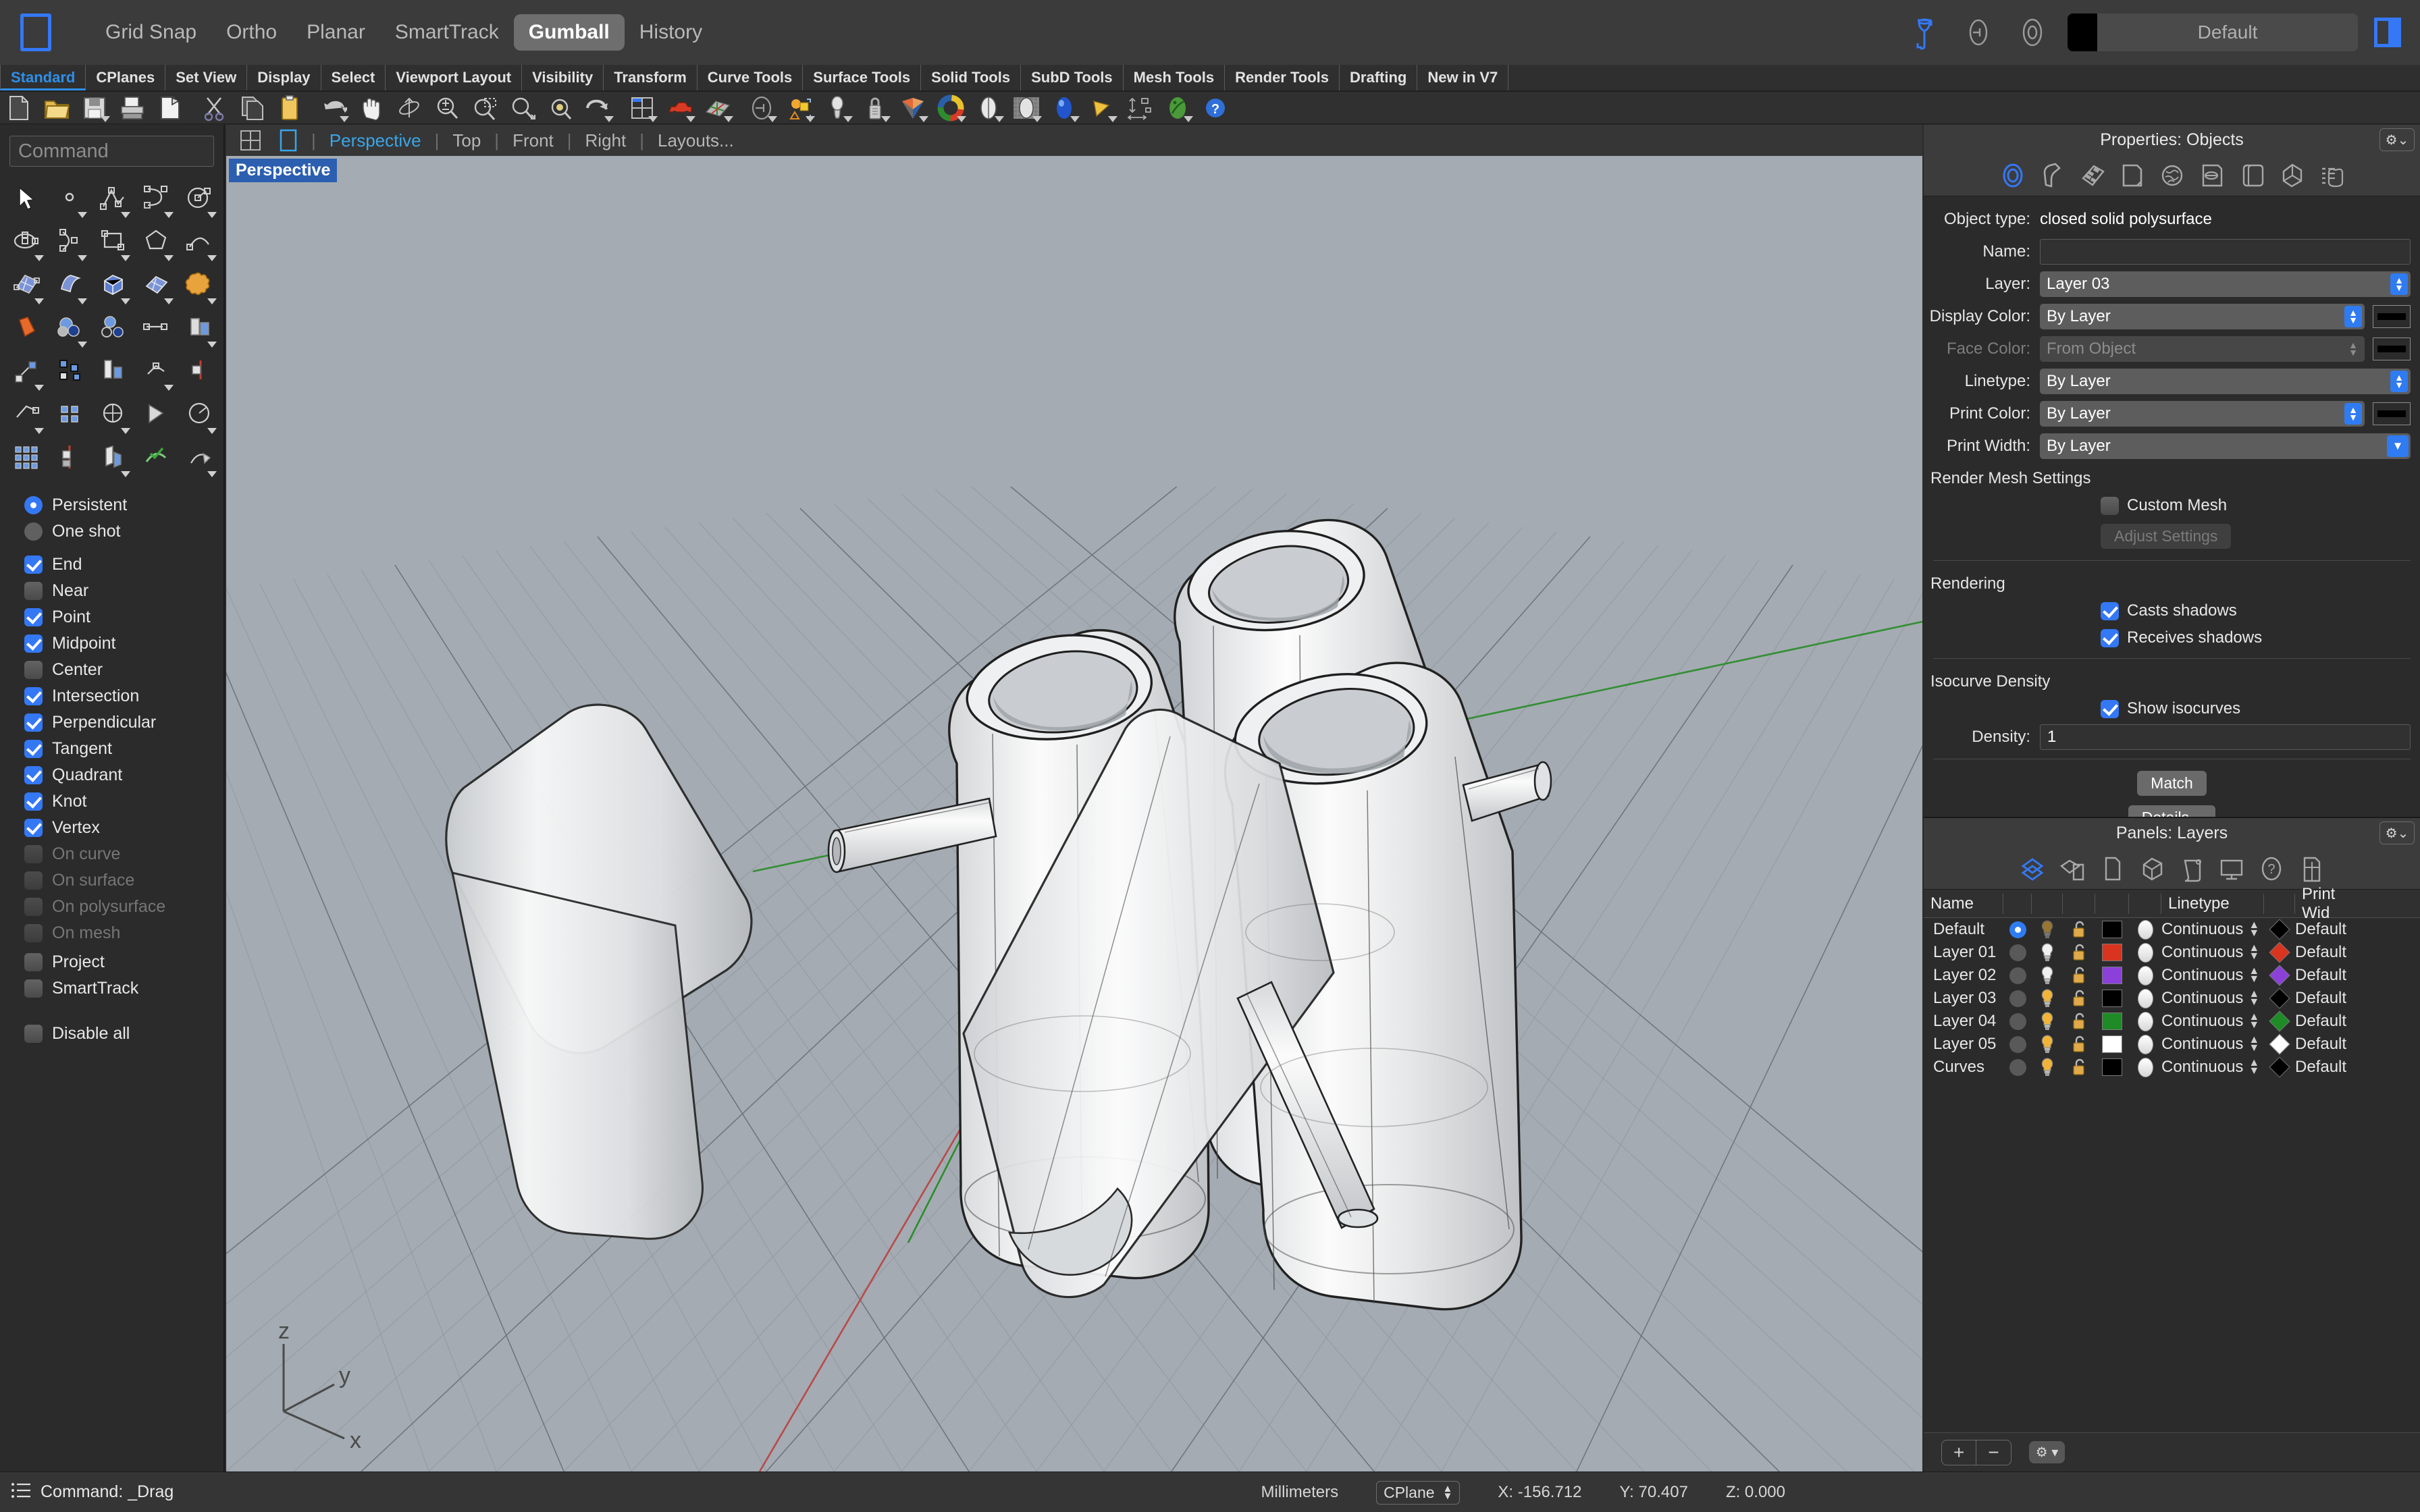  Describe the element at coordinates (671, 32) in the screenshot. I see `toggle-history: History` at that location.